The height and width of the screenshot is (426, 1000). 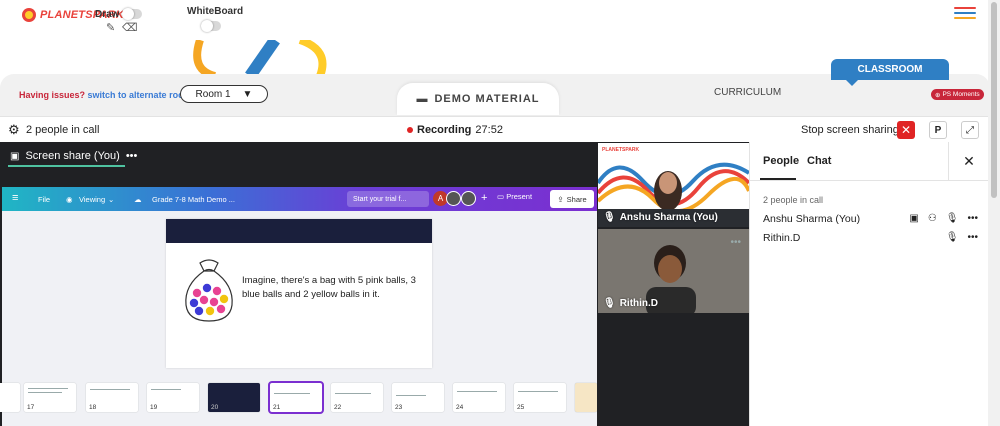 I want to click on tab-people: People, so click(x=781, y=161).